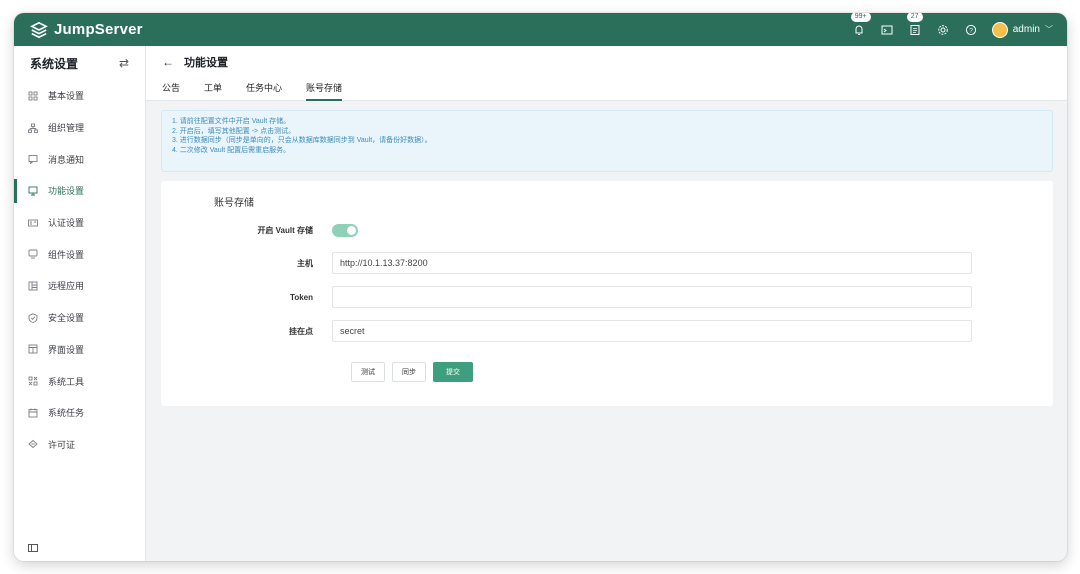  I want to click on task-icon, so click(33, 413).